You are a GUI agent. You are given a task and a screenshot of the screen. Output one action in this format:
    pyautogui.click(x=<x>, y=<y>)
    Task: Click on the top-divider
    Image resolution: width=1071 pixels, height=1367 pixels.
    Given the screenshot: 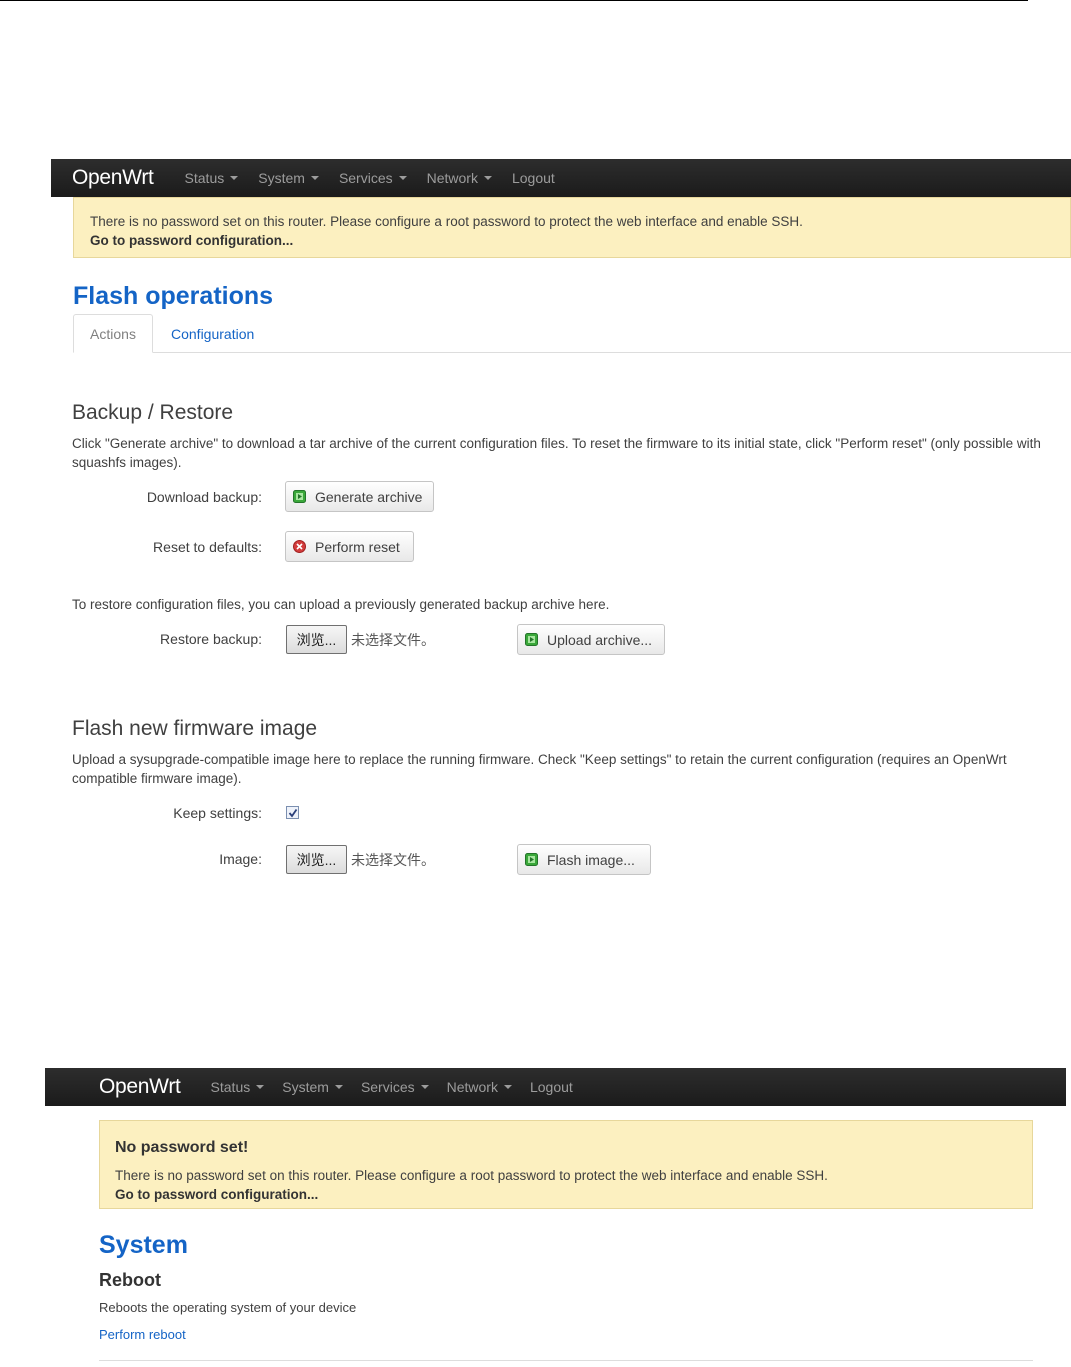 What is the action you would take?
    pyautogui.click(x=514, y=0)
    